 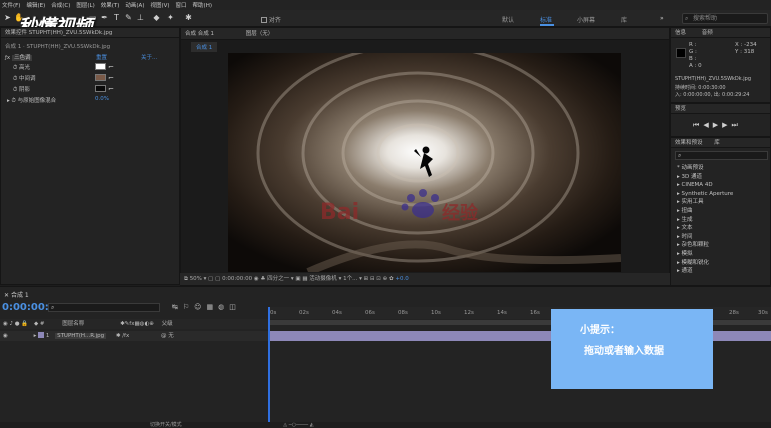 I want to click on effect-category: ▸ 文本, so click(x=720, y=228).